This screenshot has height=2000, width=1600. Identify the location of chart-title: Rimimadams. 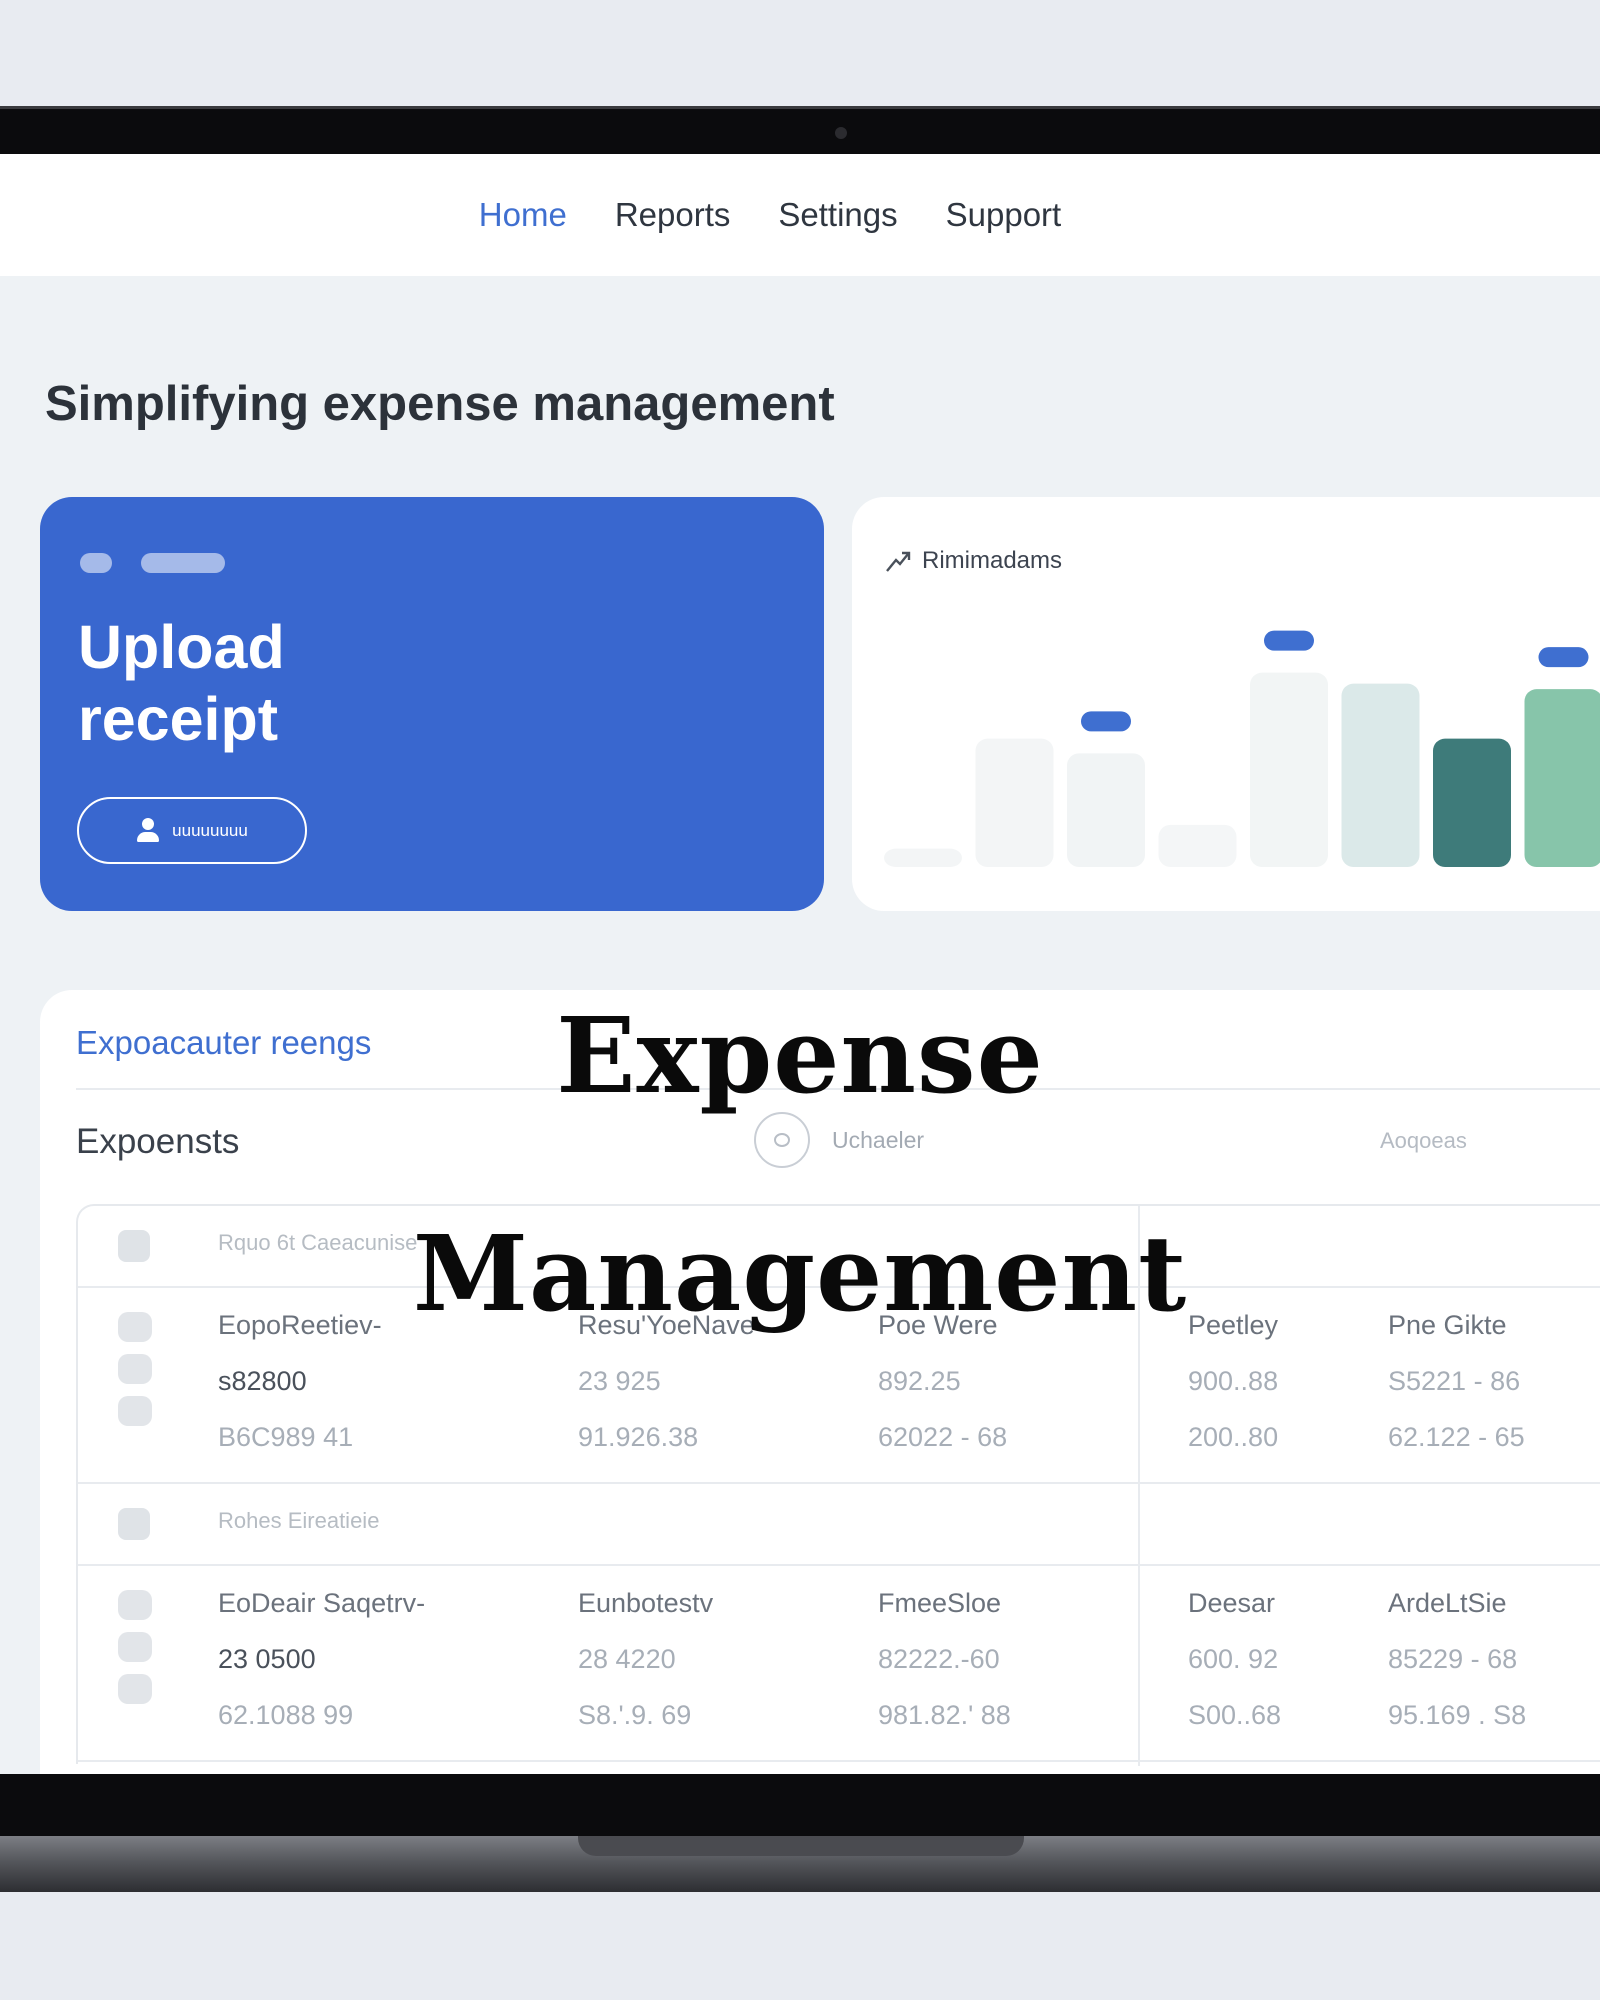
(992, 560).